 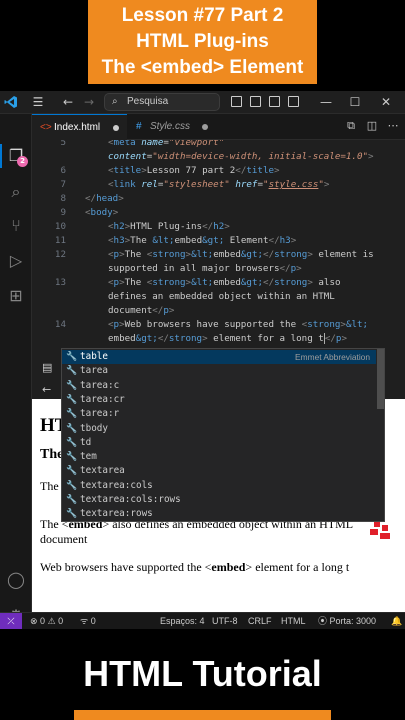 What do you see at coordinates (219, 486) in the screenshot?
I see `suggestion-item: 🔧 textarea:cols` at bounding box center [219, 486].